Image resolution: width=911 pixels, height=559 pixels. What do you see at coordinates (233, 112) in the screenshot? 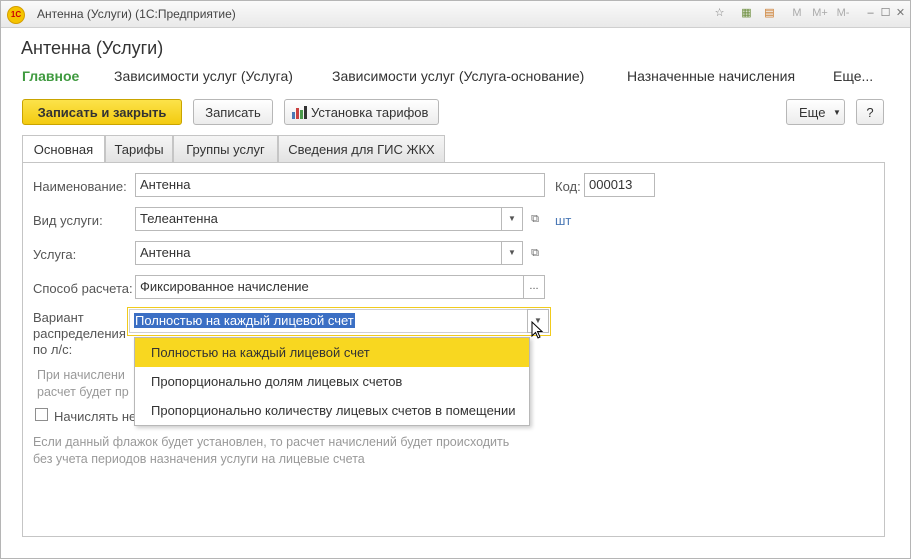
I see `save-button: Записать` at bounding box center [233, 112].